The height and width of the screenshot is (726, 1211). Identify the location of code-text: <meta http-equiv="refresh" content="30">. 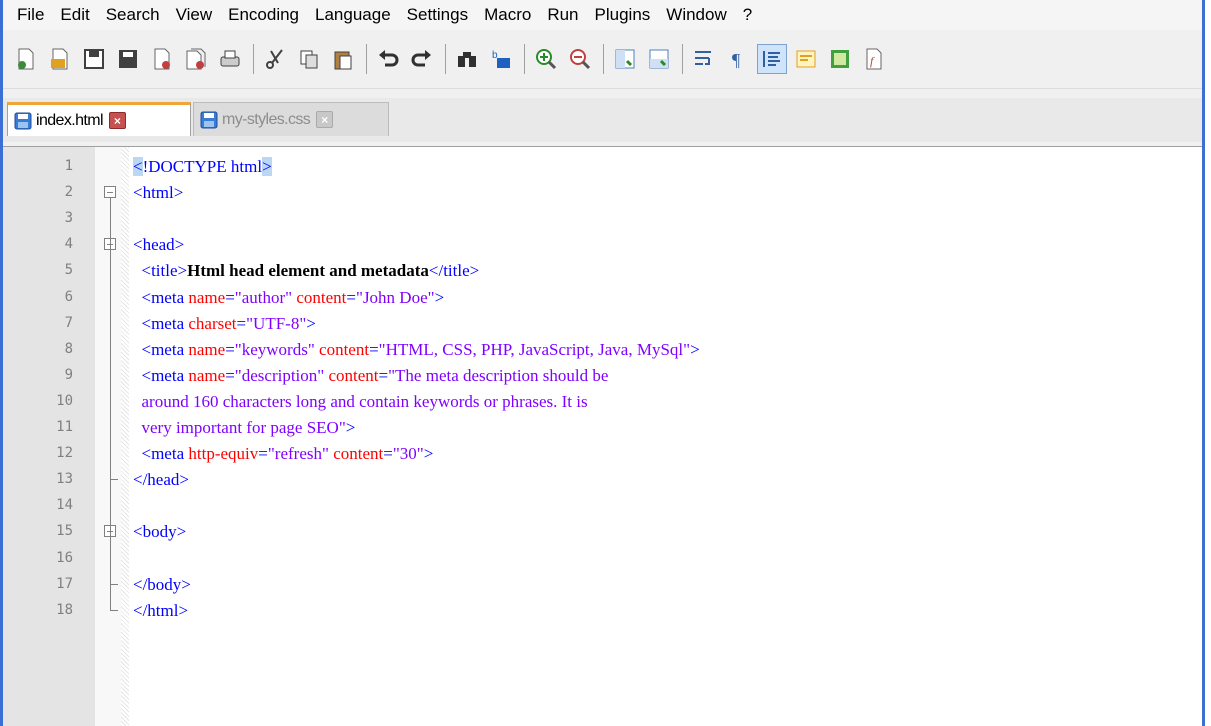
(283, 454).